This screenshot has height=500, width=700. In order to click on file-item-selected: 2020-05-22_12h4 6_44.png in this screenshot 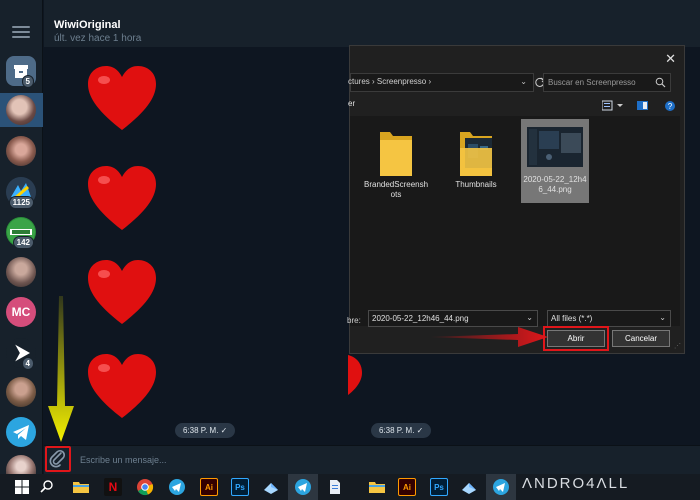, I will do `click(555, 161)`.